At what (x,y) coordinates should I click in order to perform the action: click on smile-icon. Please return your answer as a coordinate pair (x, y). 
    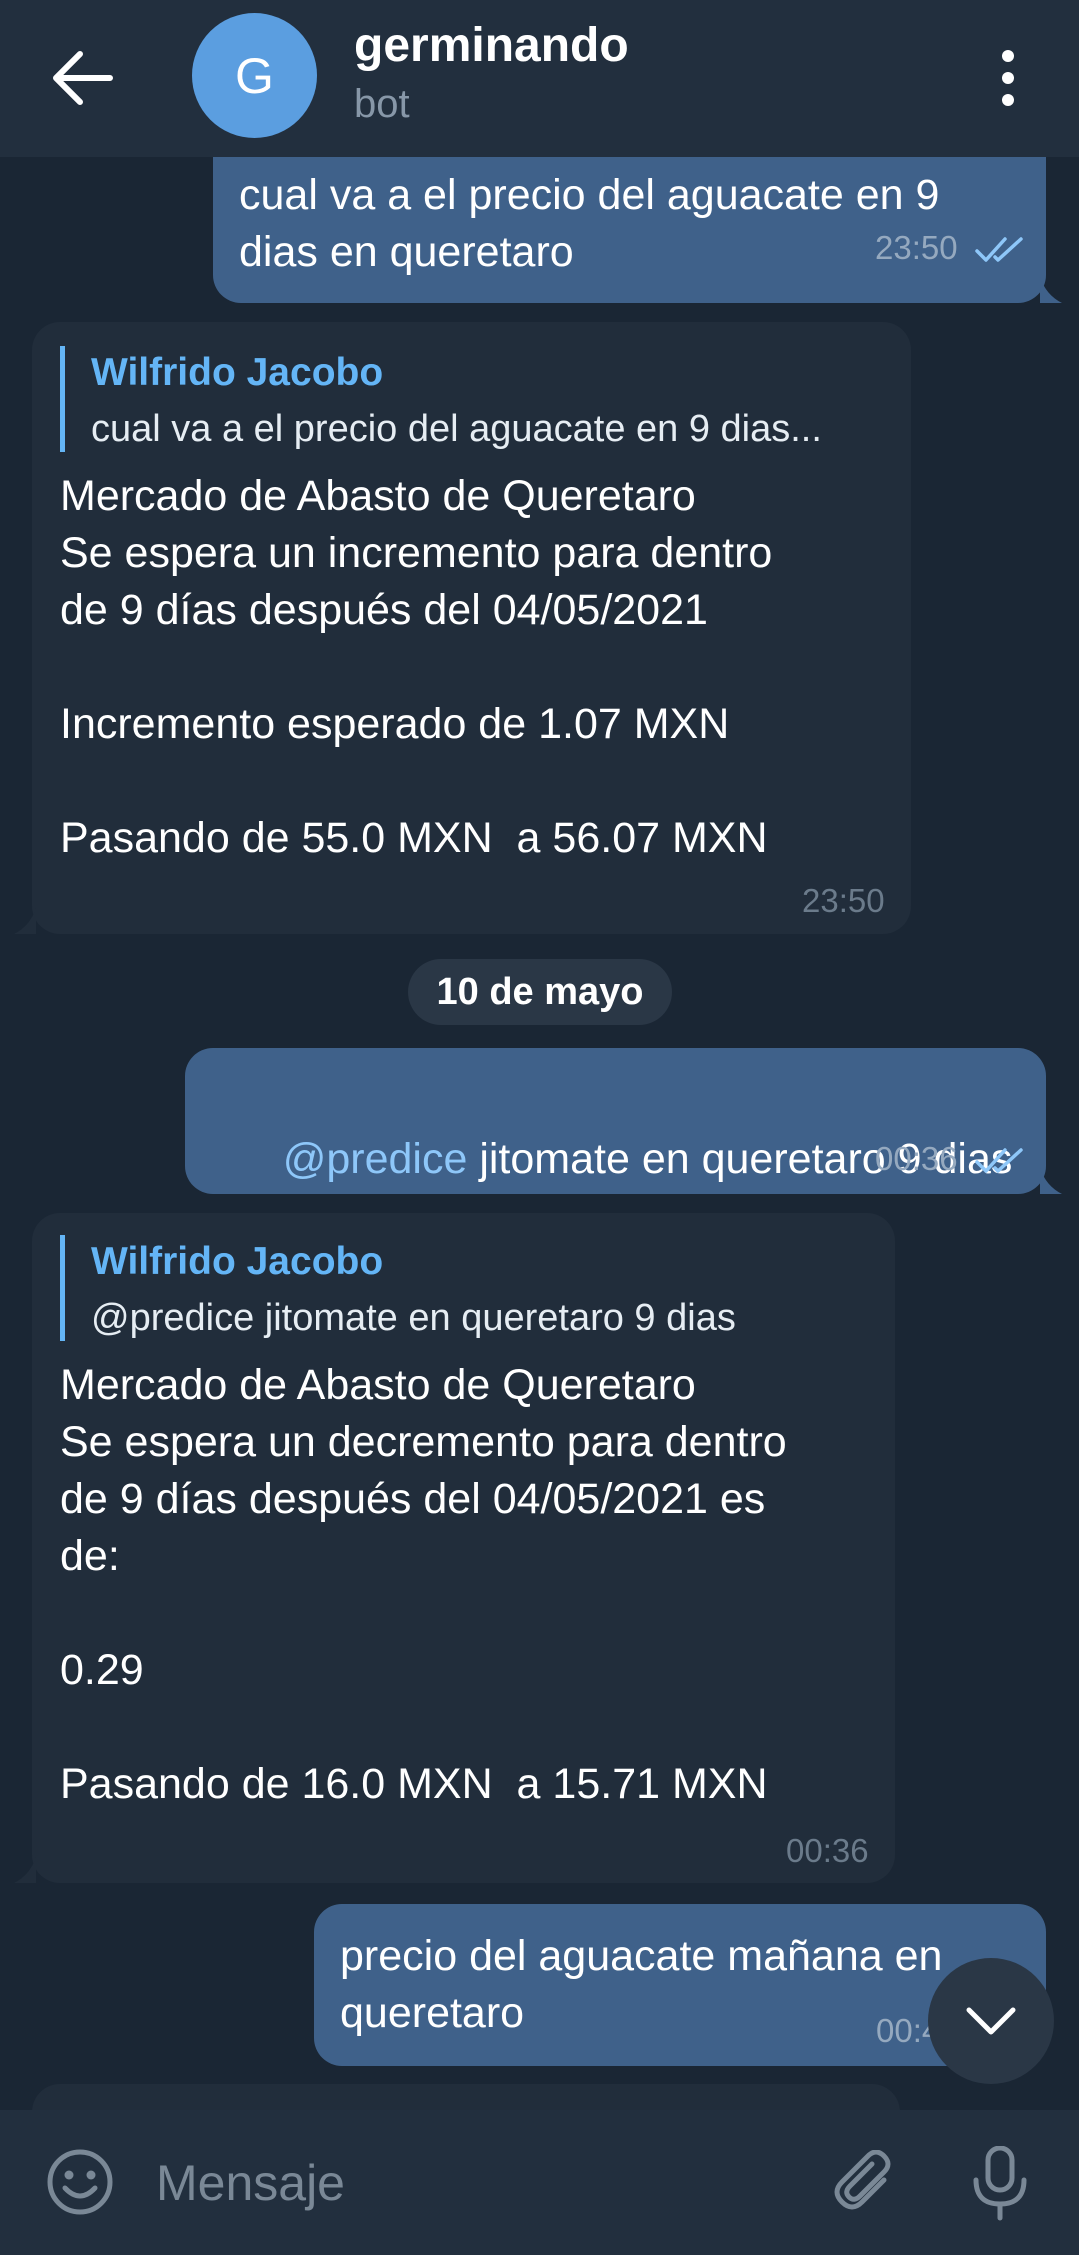
    Looking at the image, I should click on (80, 2182).